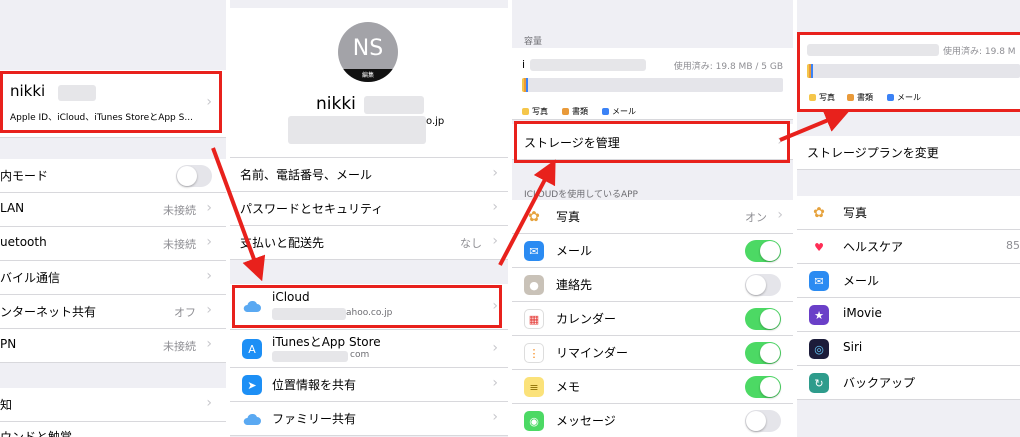 This screenshot has width=1020, height=437. I want to click on row-label: パスワードとセキュリティ, so click(312, 209).